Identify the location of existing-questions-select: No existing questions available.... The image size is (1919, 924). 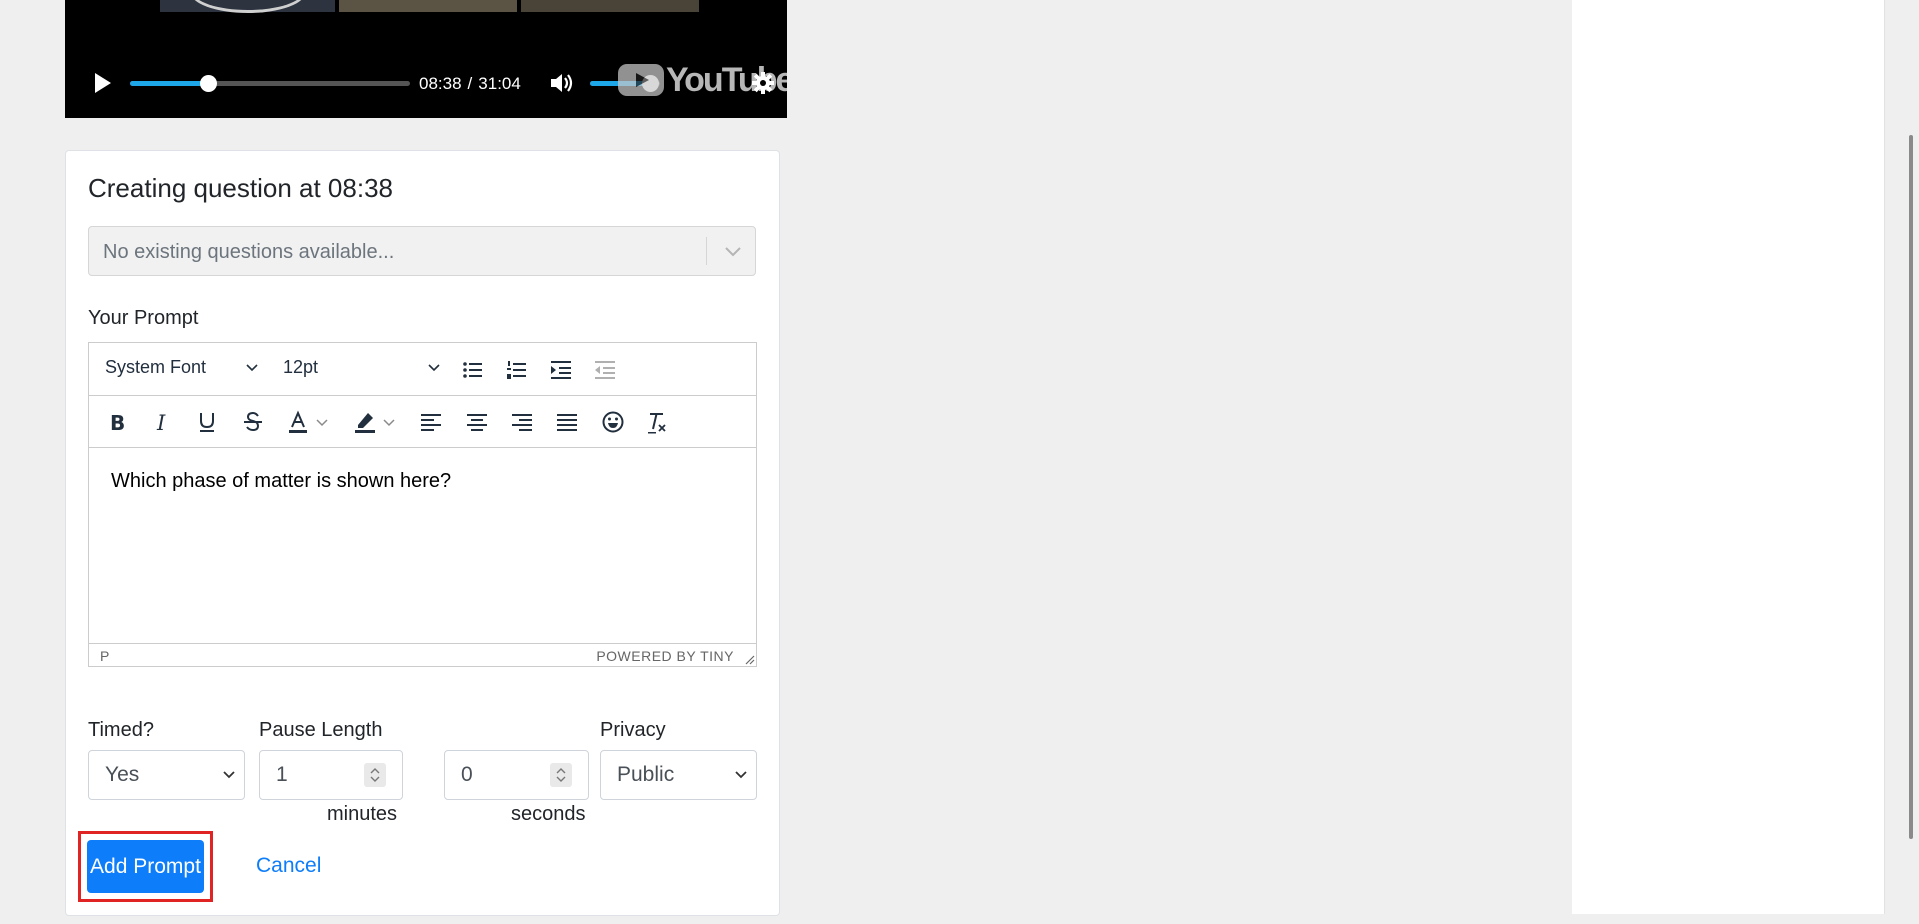
(422, 251).